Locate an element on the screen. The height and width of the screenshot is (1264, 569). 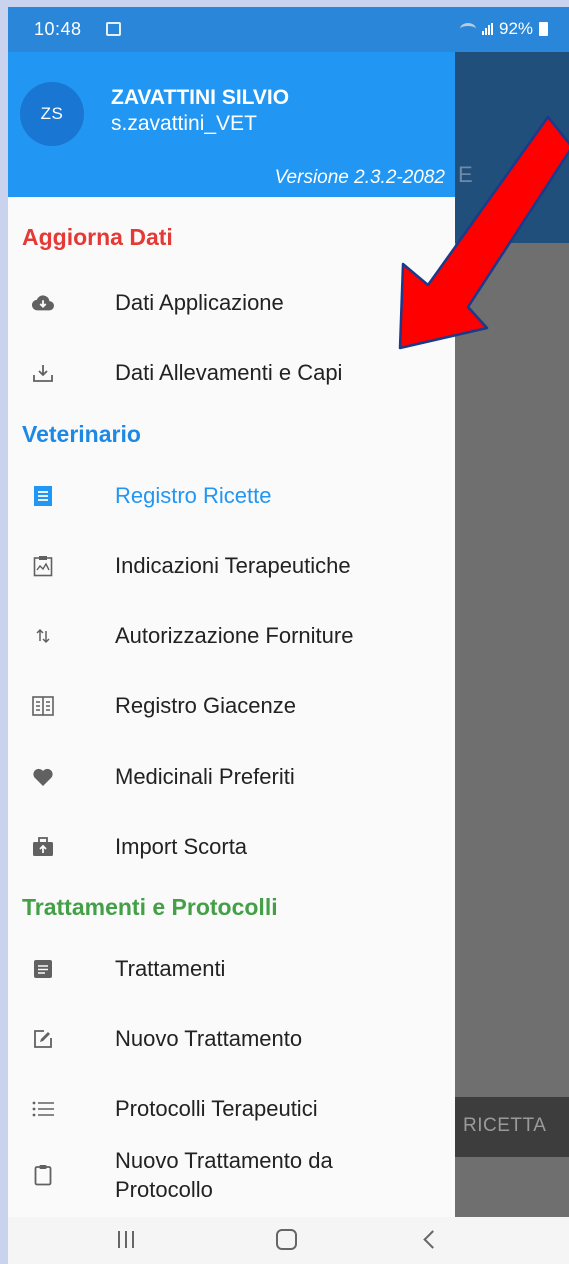
list-icon is located at coordinates (43, 1109).